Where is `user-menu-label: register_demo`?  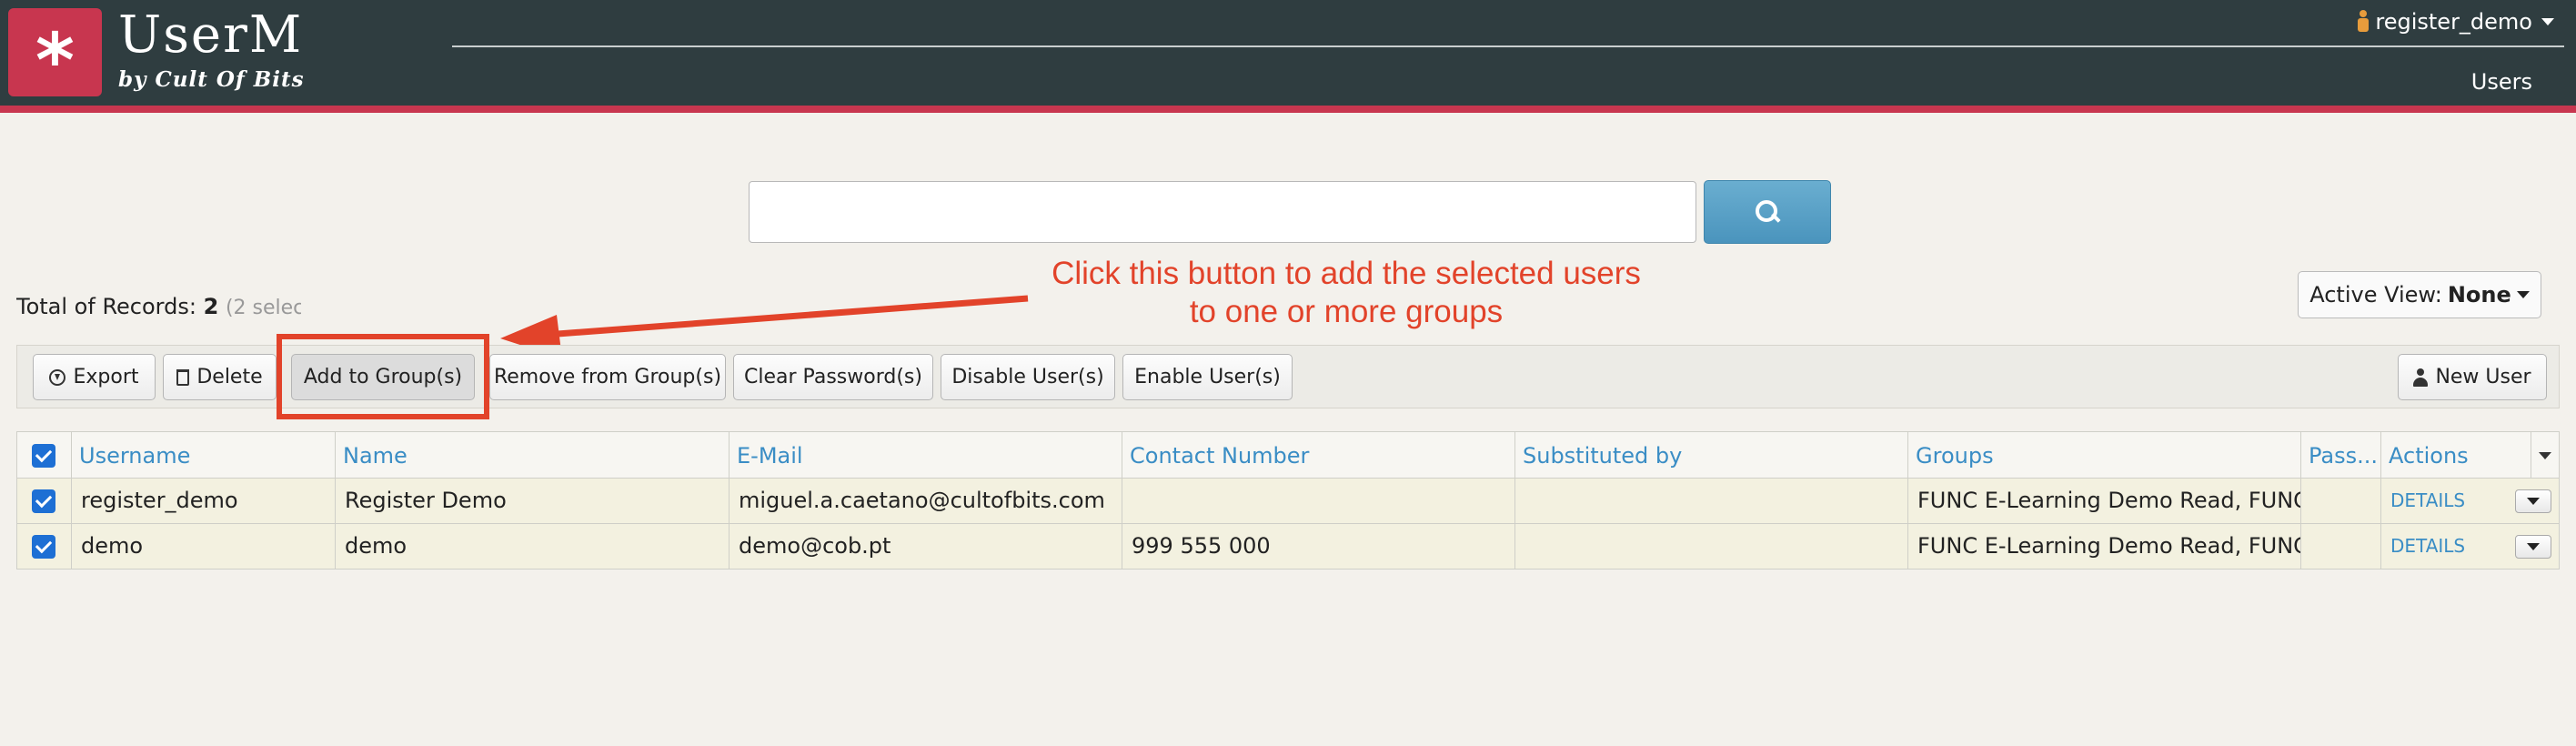
user-menu-label: register_demo is located at coordinates (2453, 22).